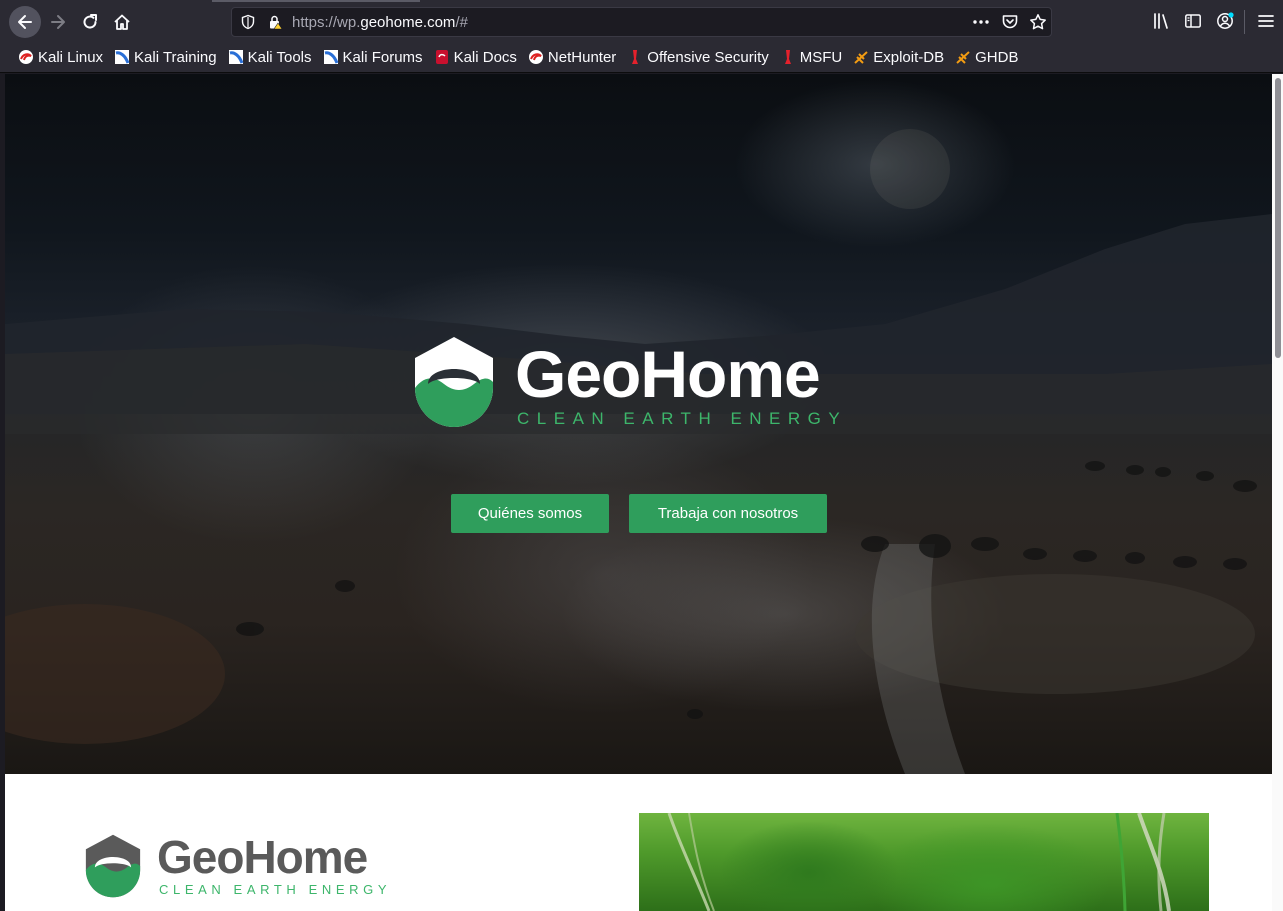 The height and width of the screenshot is (911, 1283). I want to click on about-section: GeoHome CLEAN EARTH ENERGY, so click(638, 842).